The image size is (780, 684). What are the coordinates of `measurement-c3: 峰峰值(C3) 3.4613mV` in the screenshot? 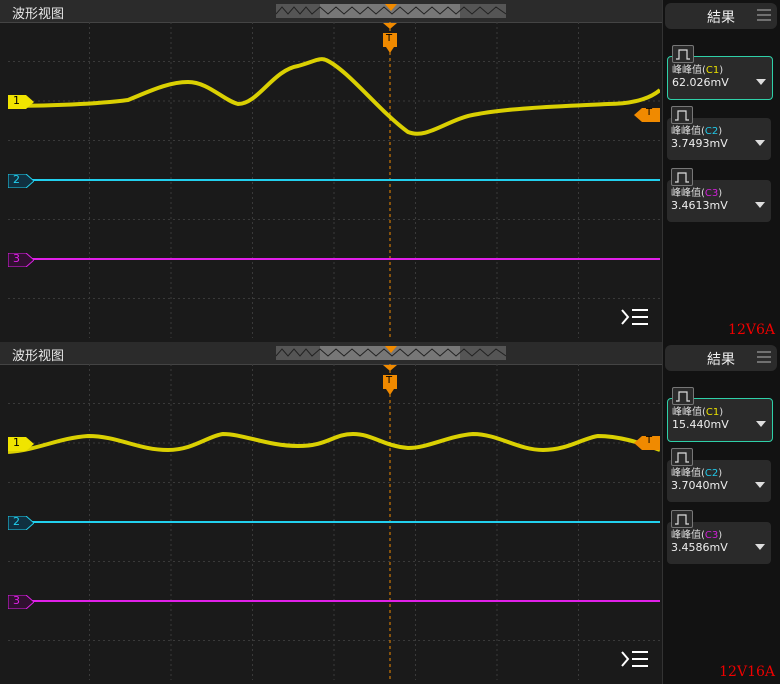 It's located at (719, 195).